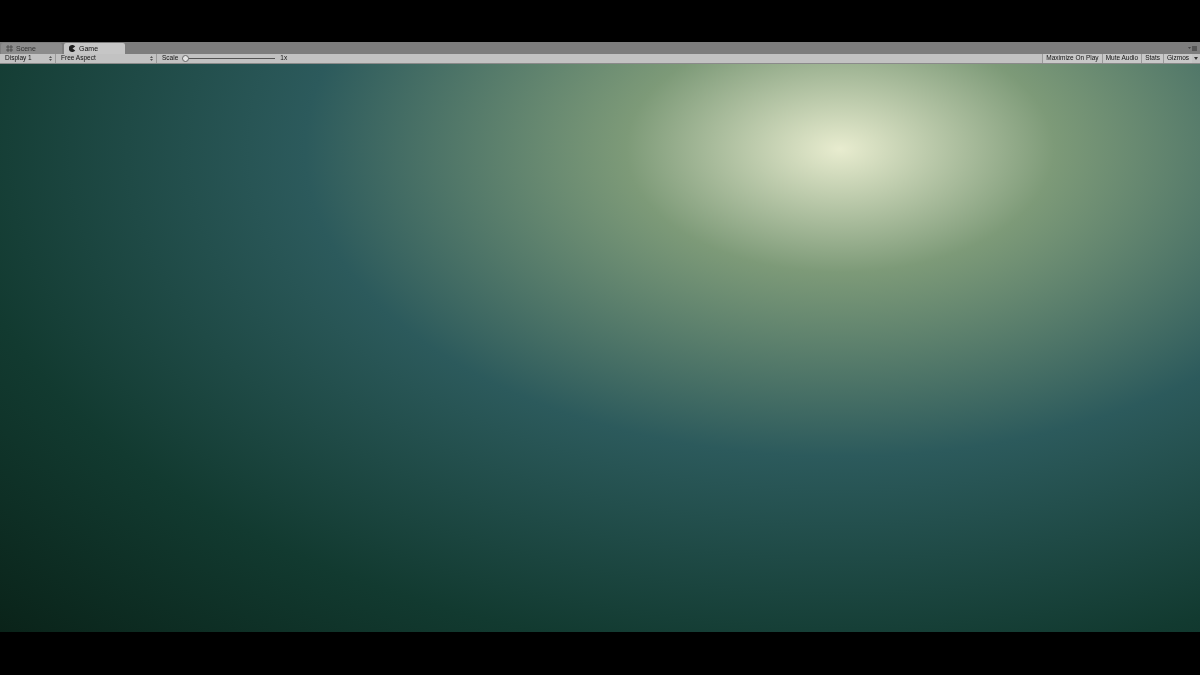 The width and height of the screenshot is (1200, 675). What do you see at coordinates (186, 58) in the screenshot?
I see `scale-slider-thumb` at bounding box center [186, 58].